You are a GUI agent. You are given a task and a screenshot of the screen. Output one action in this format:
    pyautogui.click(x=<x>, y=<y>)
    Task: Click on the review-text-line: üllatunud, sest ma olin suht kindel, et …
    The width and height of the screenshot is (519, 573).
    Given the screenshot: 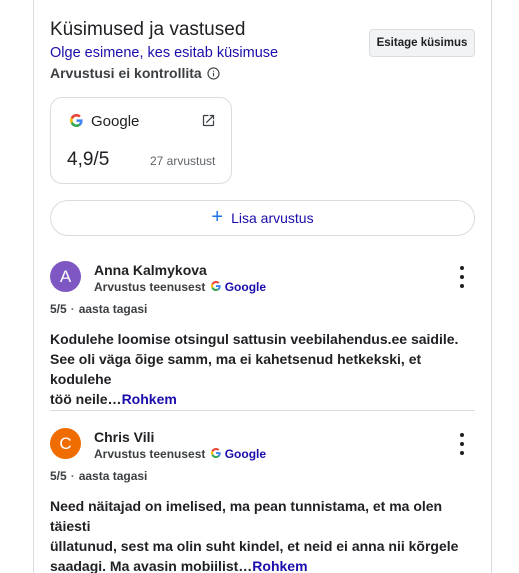 What is the action you would take?
    pyautogui.click(x=254, y=546)
    